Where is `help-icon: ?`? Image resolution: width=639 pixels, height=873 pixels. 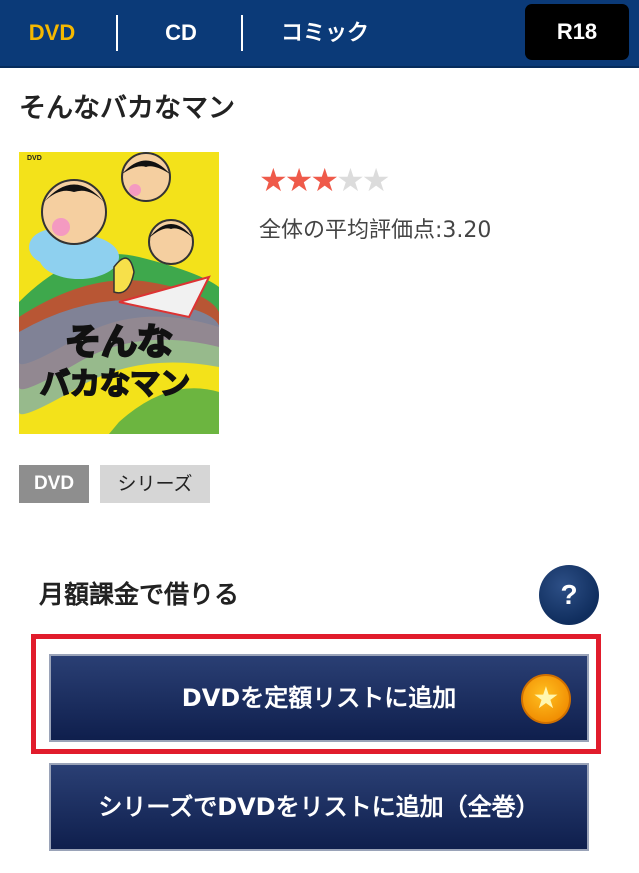 help-icon: ? is located at coordinates (569, 595).